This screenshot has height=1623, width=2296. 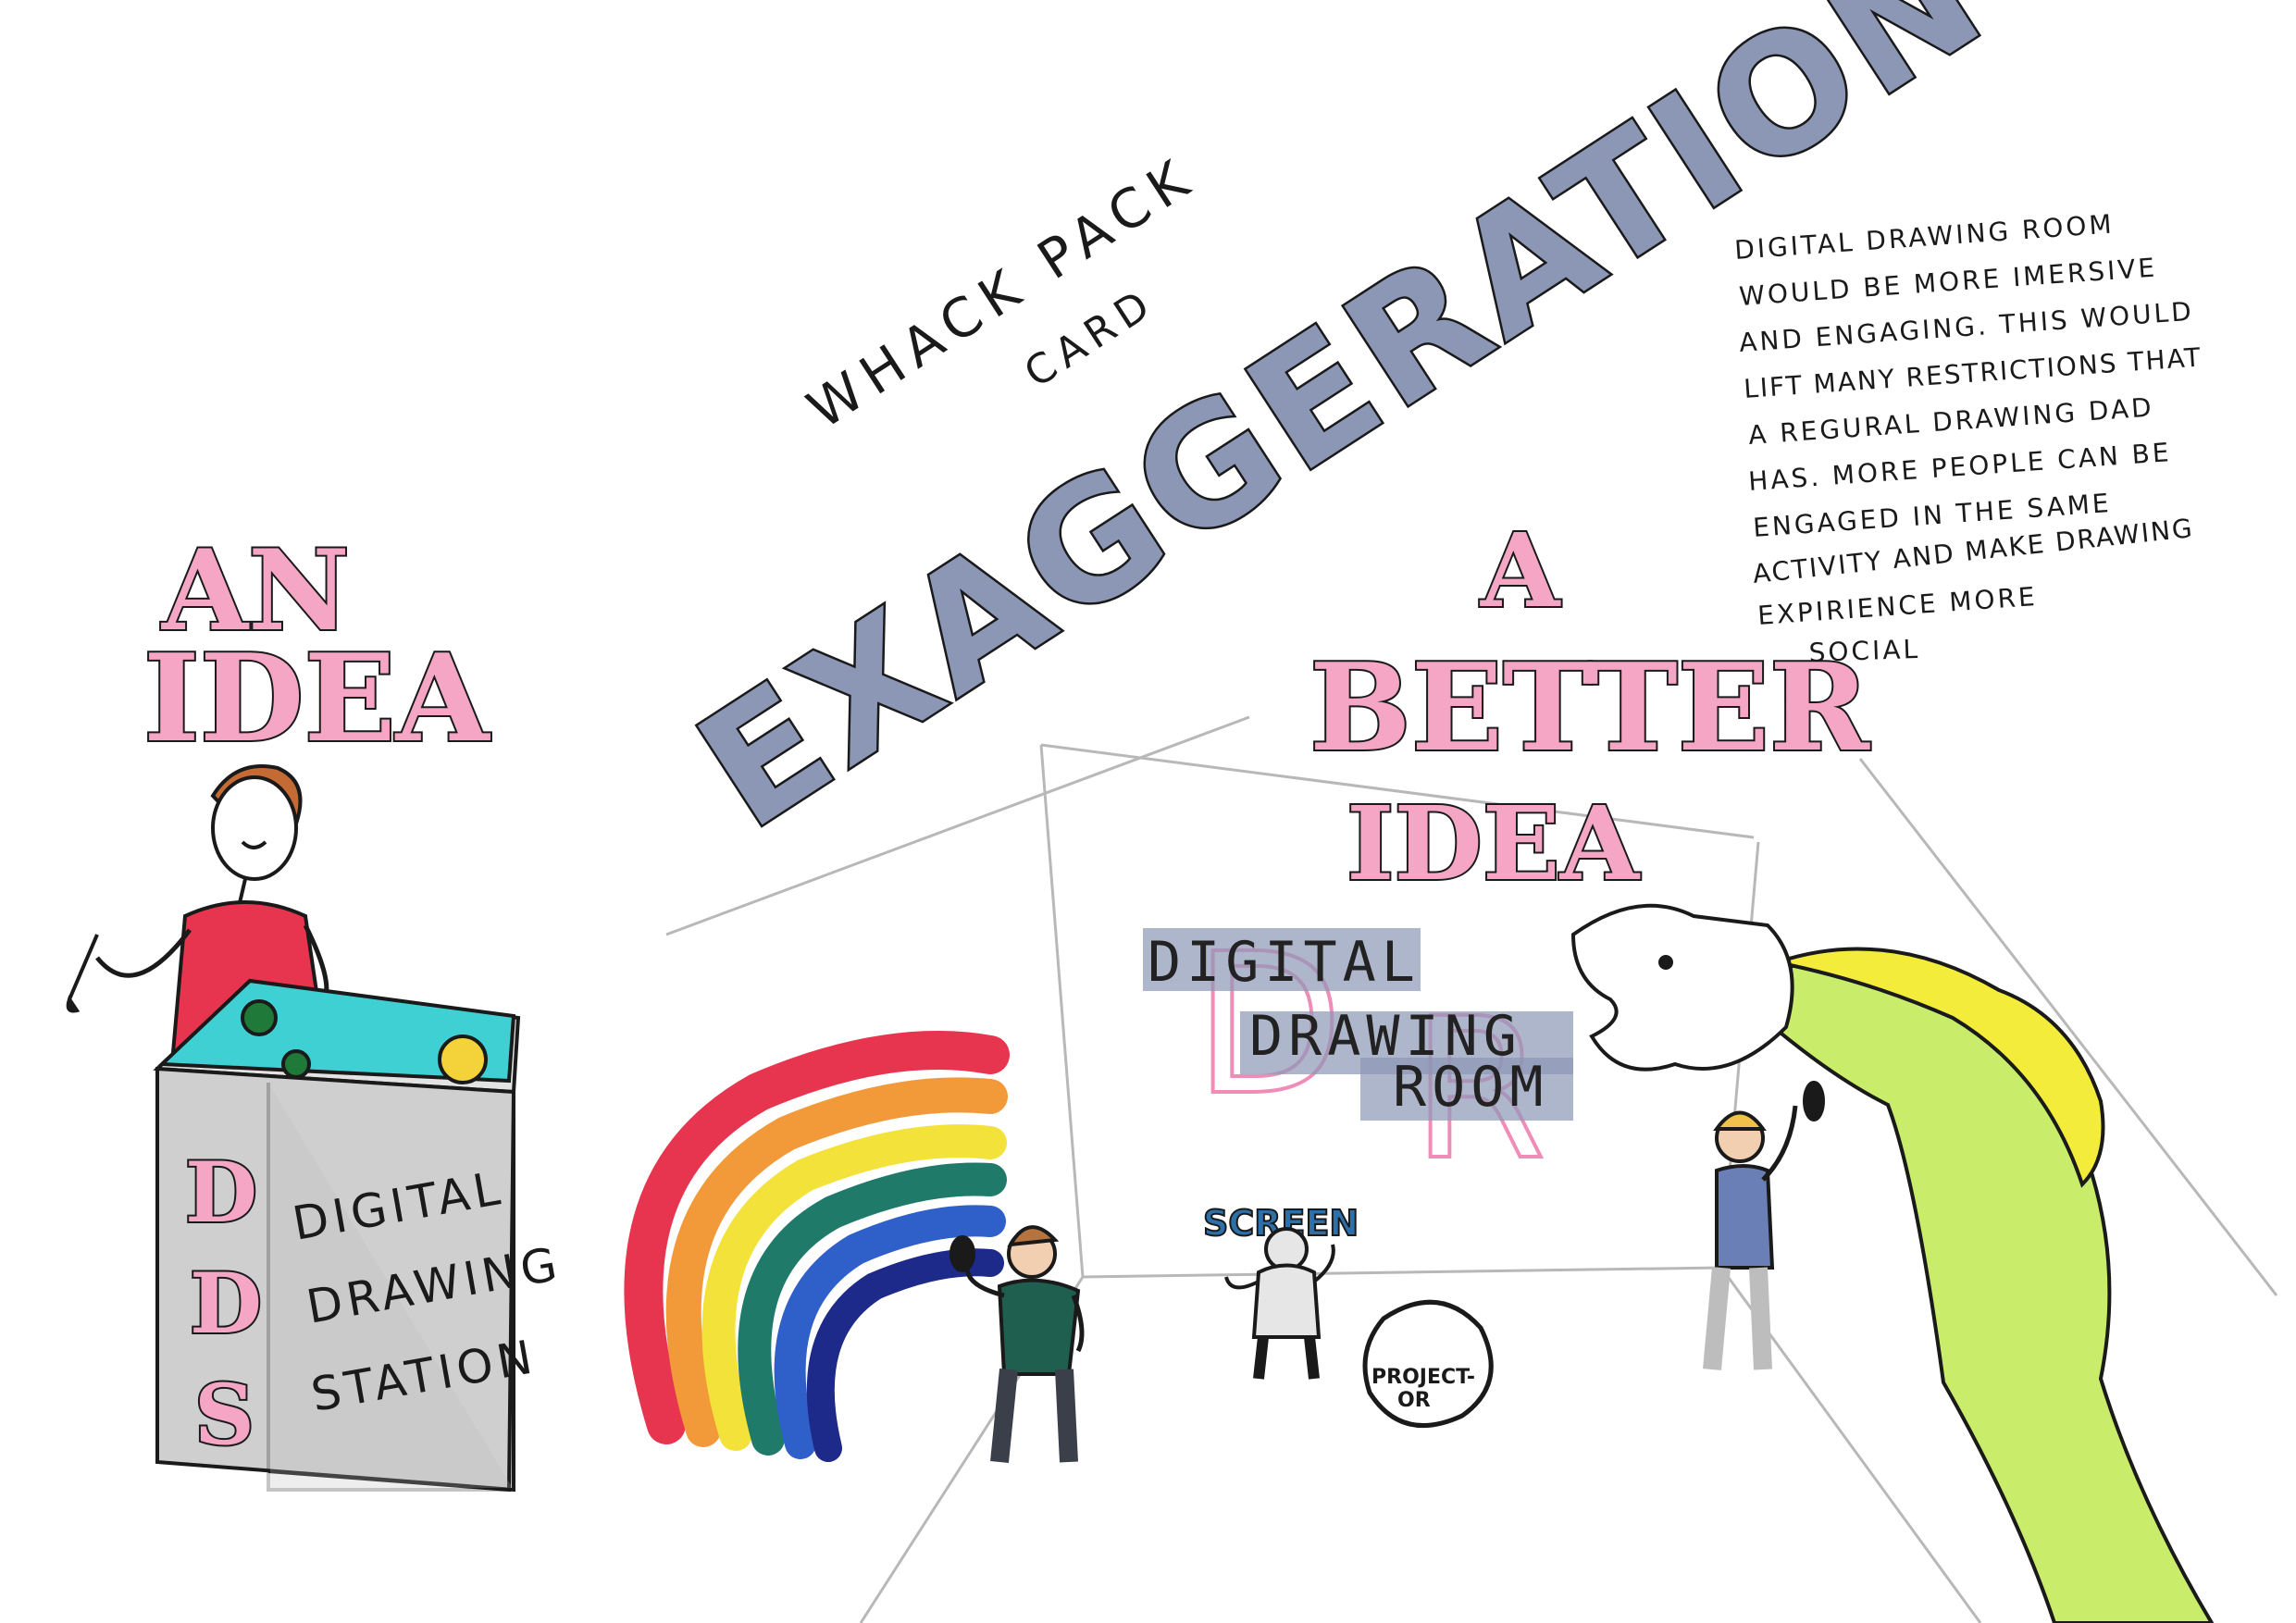 I want to click on dds-letter-d2: D, so click(x=226, y=1304).